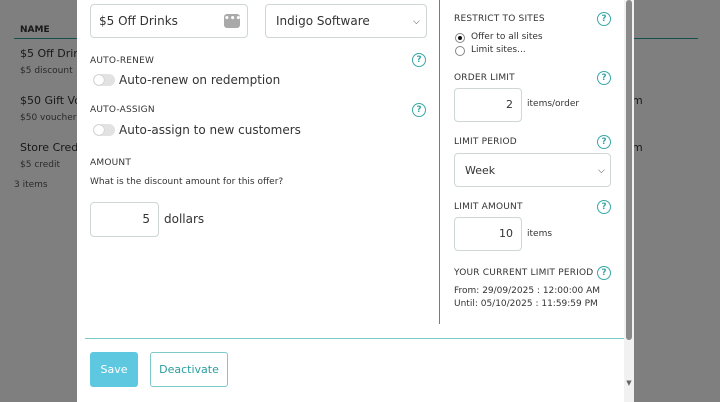 The width and height of the screenshot is (720, 402). What do you see at coordinates (189, 369) in the screenshot?
I see `deactivate-button: Deactivate` at bounding box center [189, 369].